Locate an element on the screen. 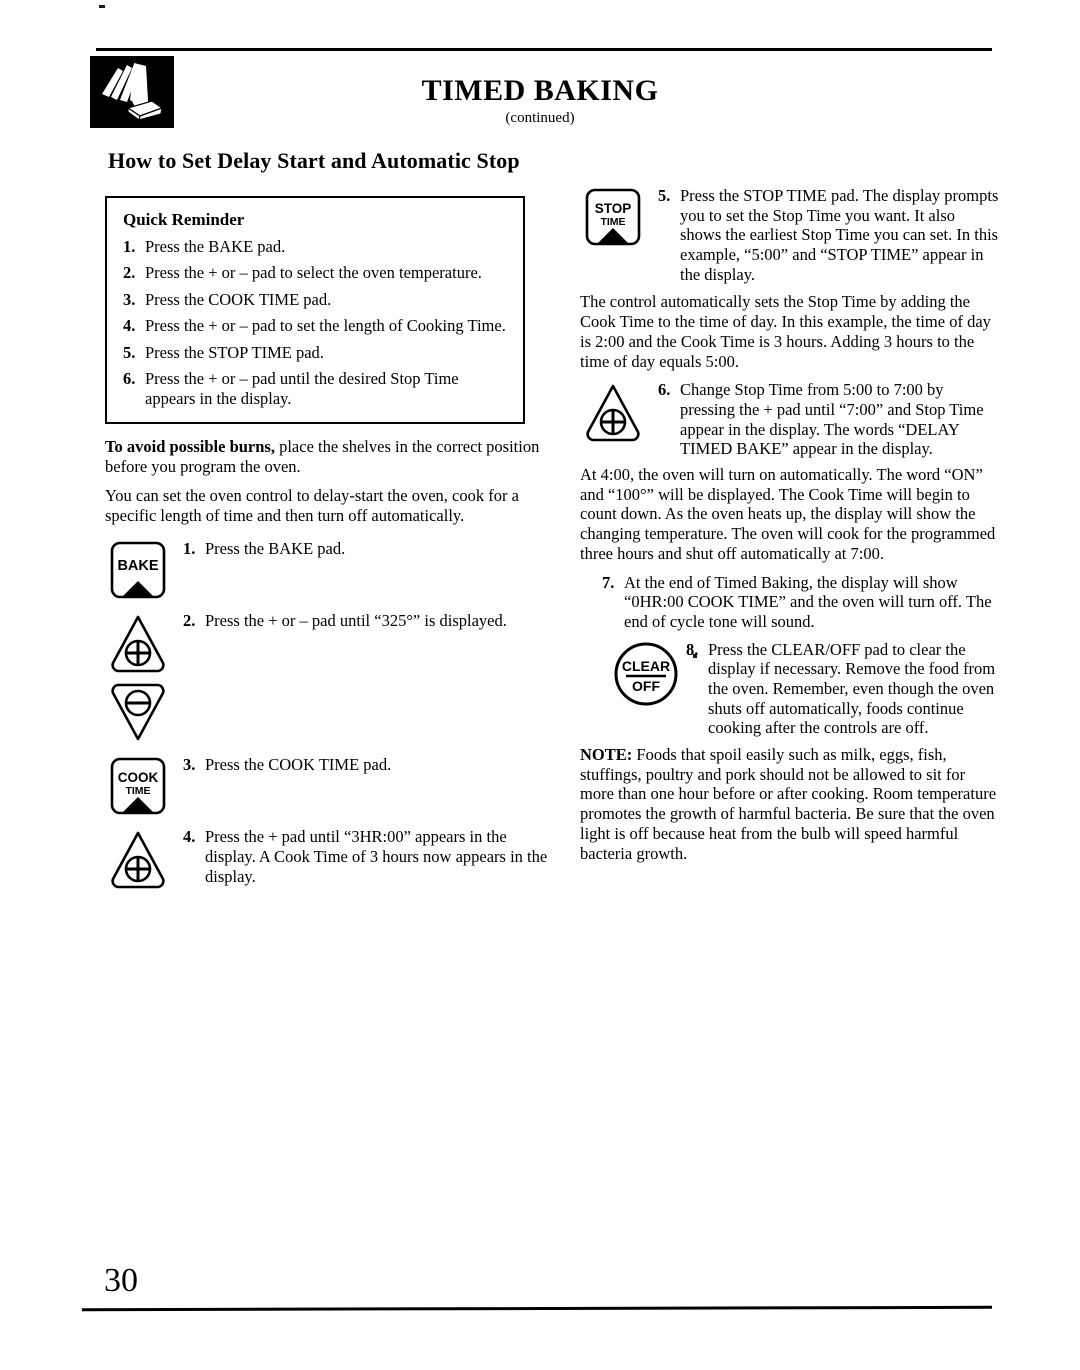 Image resolution: width=1080 pixels, height=1370 pixels. step-row is located at coordinates (331, 713).